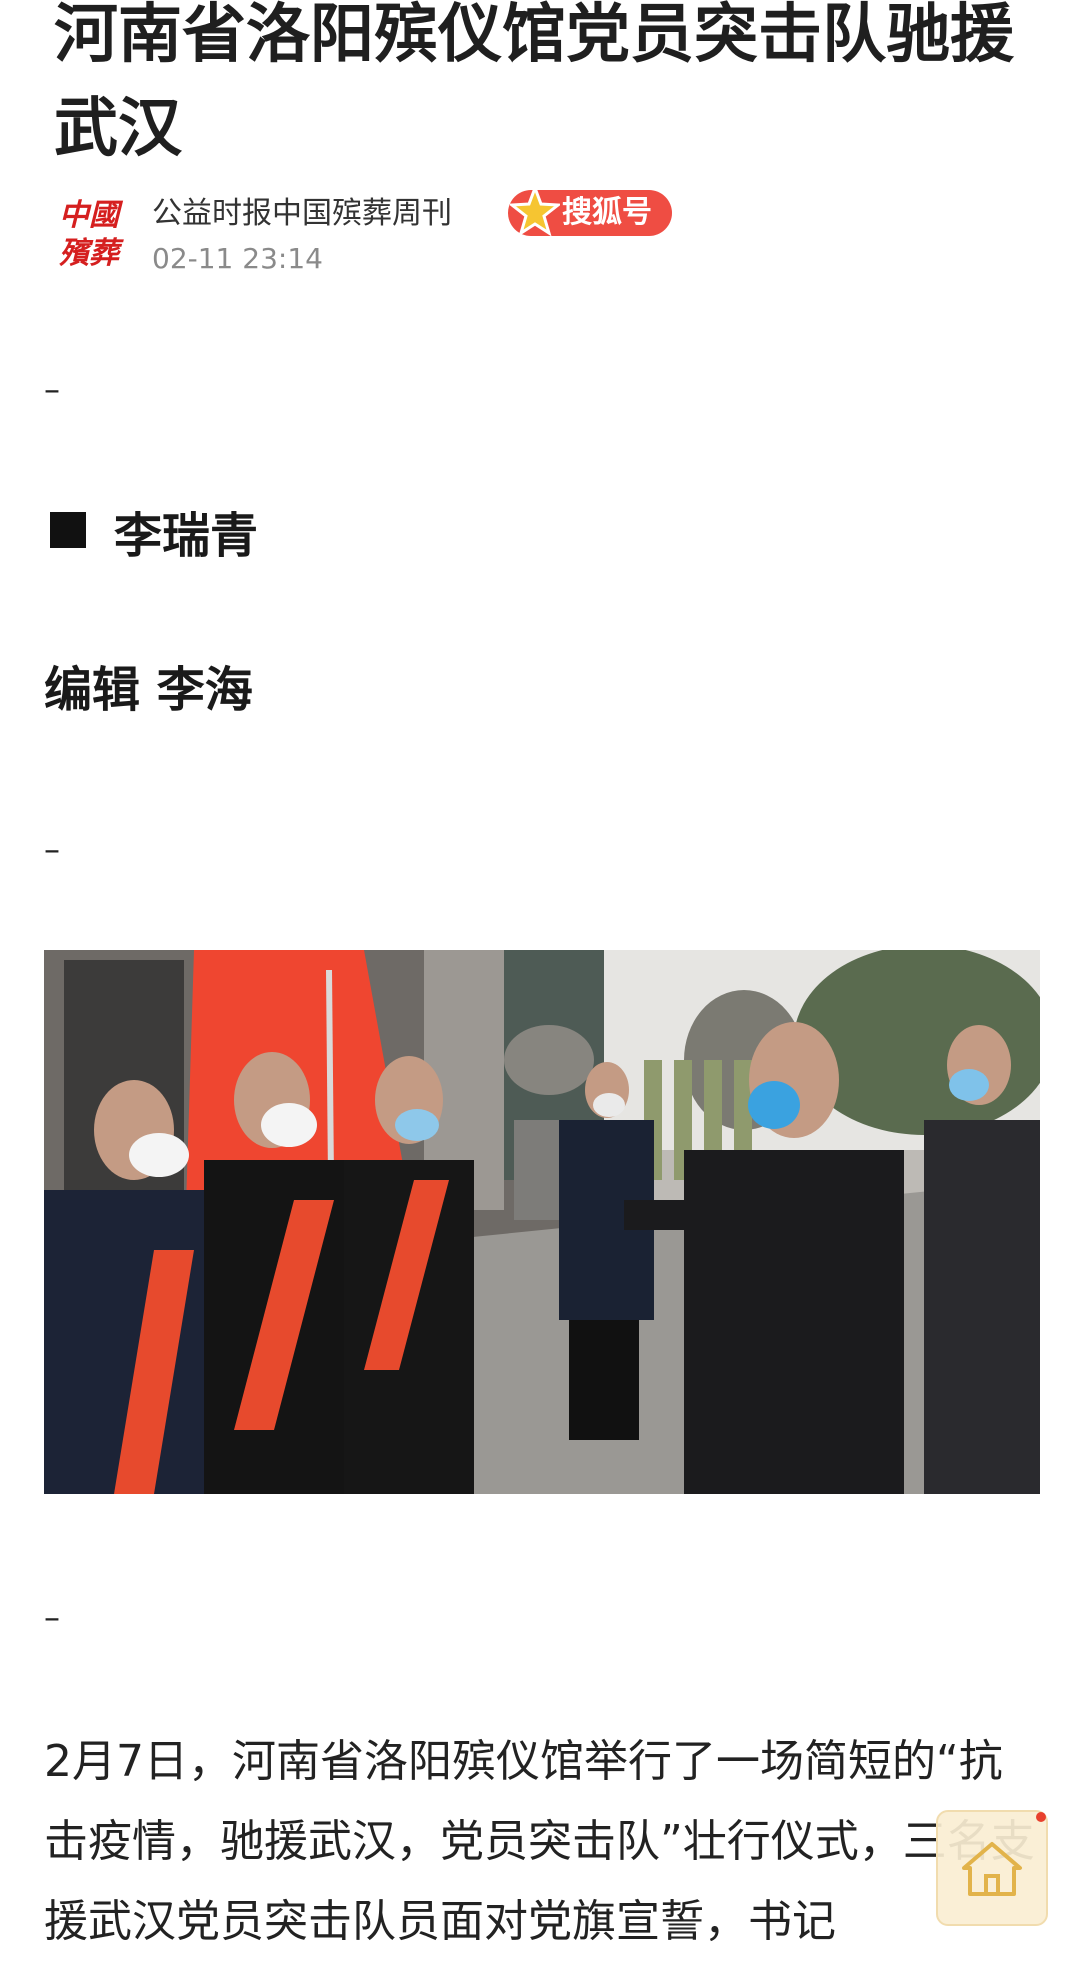 This screenshot has width=1080, height=1962. What do you see at coordinates (186, 536) in the screenshot?
I see `byline-author: 李瑞青` at bounding box center [186, 536].